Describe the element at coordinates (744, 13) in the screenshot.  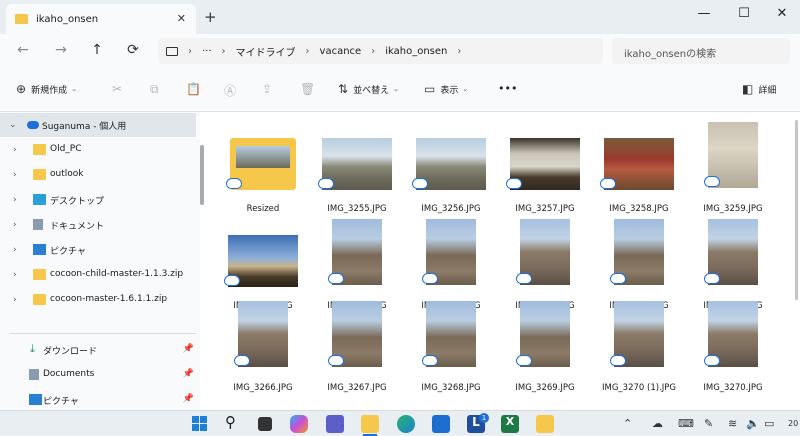
I see `maximize-button: ☐` at that location.